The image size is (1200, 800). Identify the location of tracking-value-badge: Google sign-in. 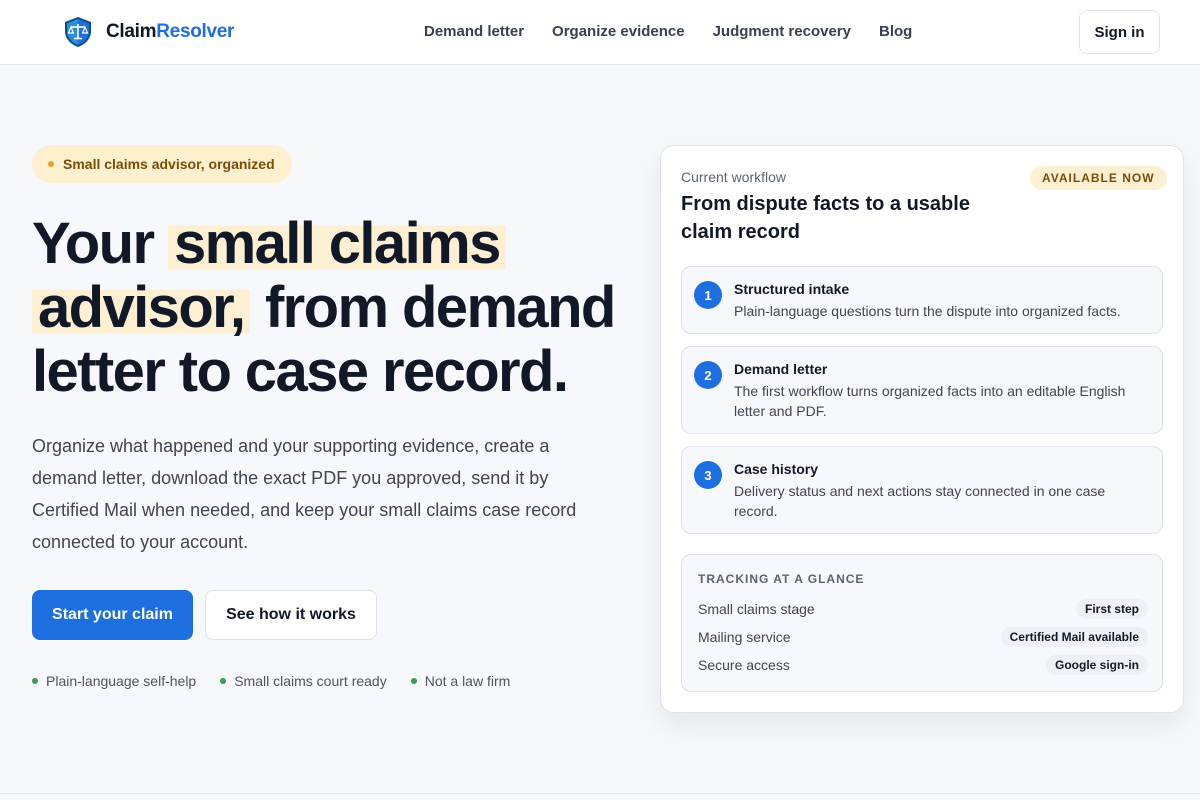
(1097, 665).